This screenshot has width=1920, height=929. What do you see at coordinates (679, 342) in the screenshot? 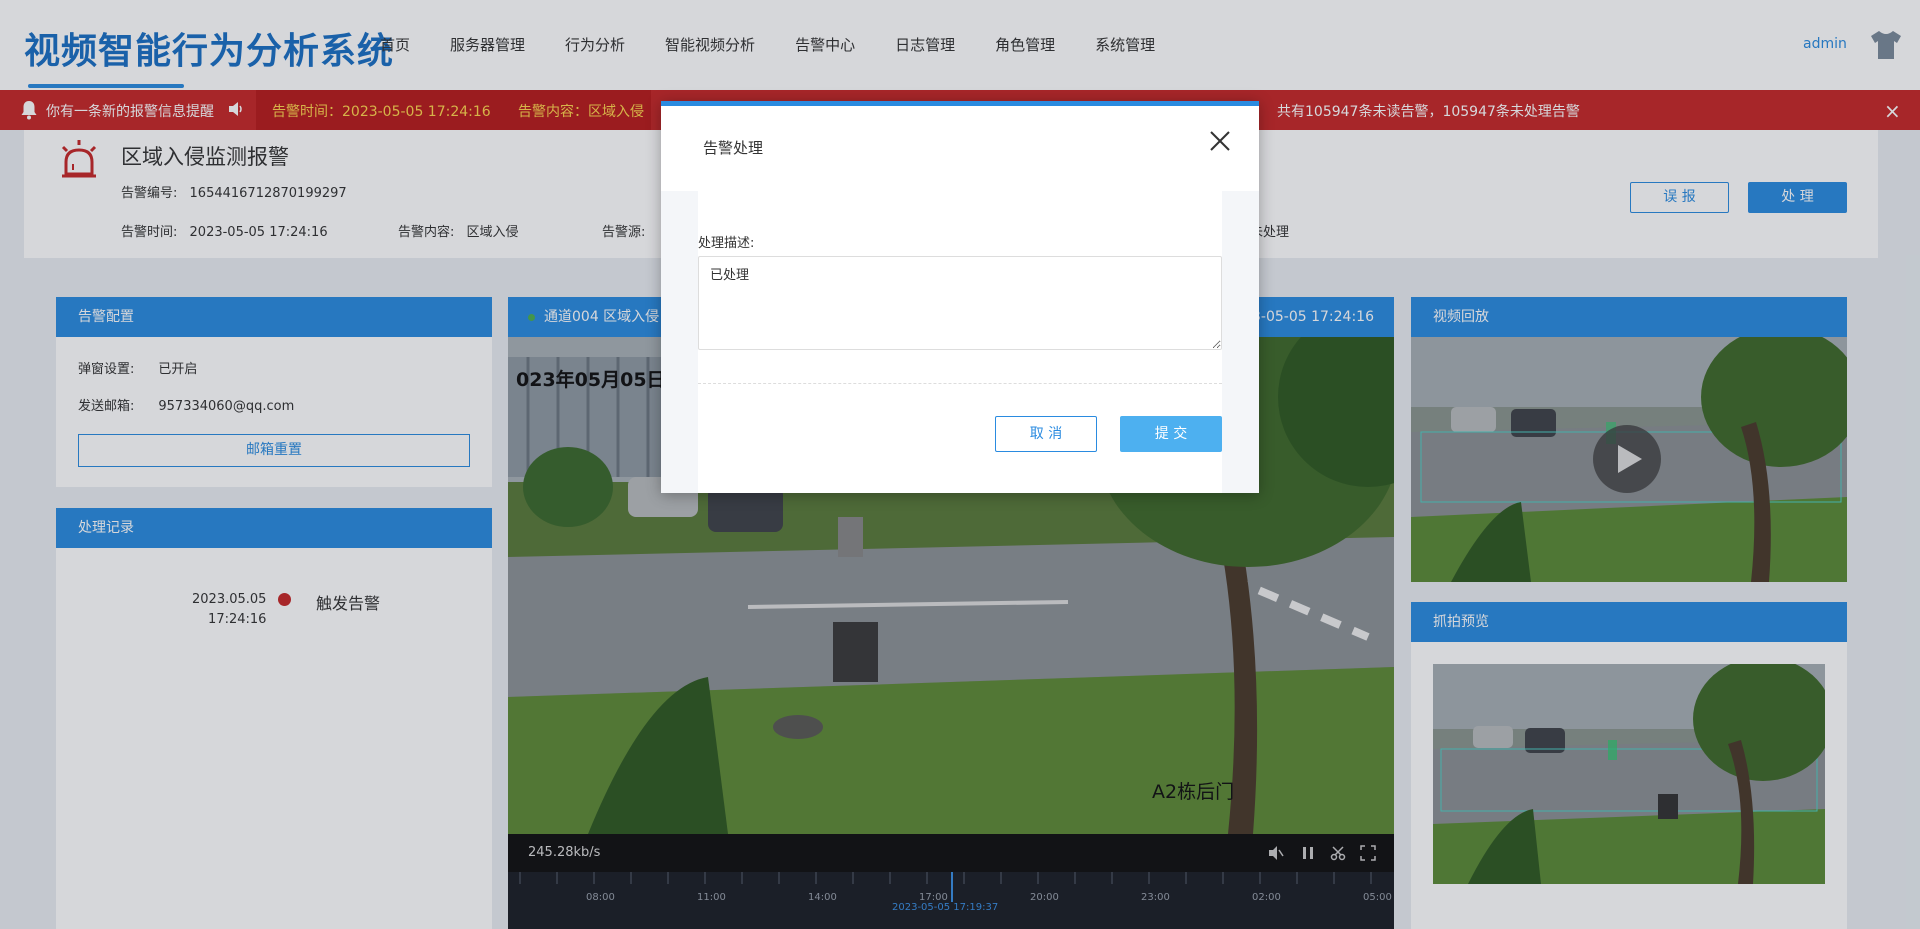
I see `dialog-left-gutter` at bounding box center [679, 342].